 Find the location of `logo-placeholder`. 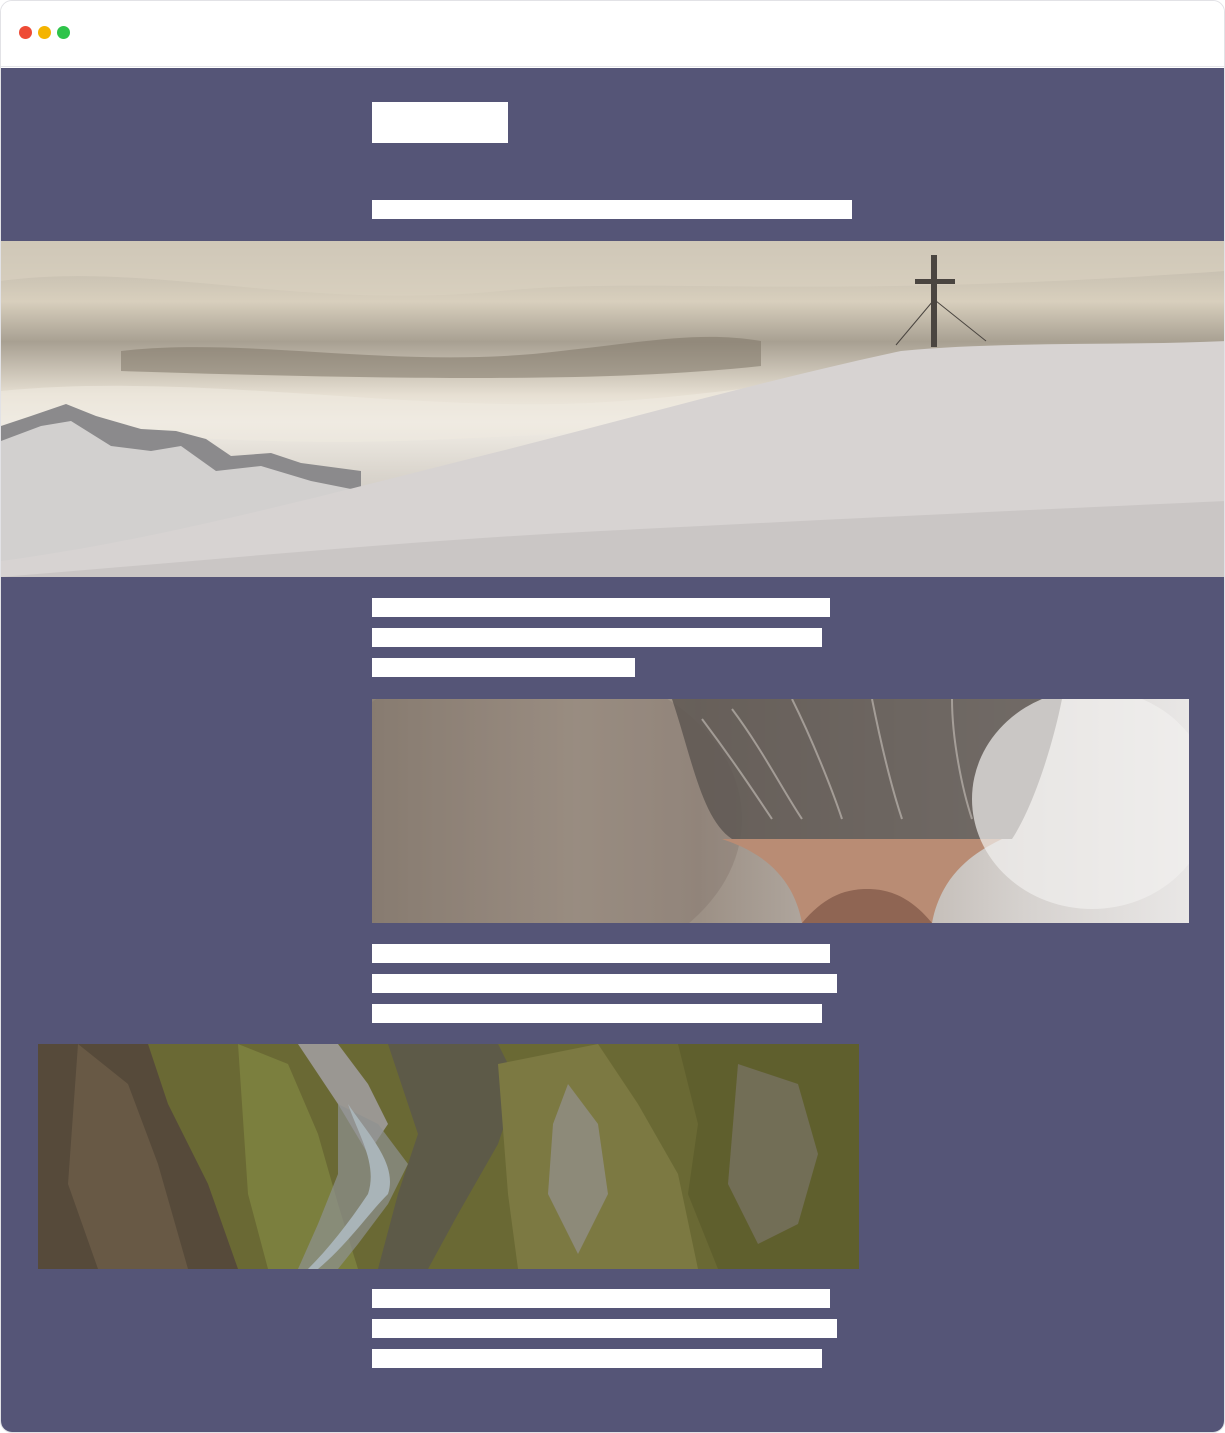

logo-placeholder is located at coordinates (440, 122).